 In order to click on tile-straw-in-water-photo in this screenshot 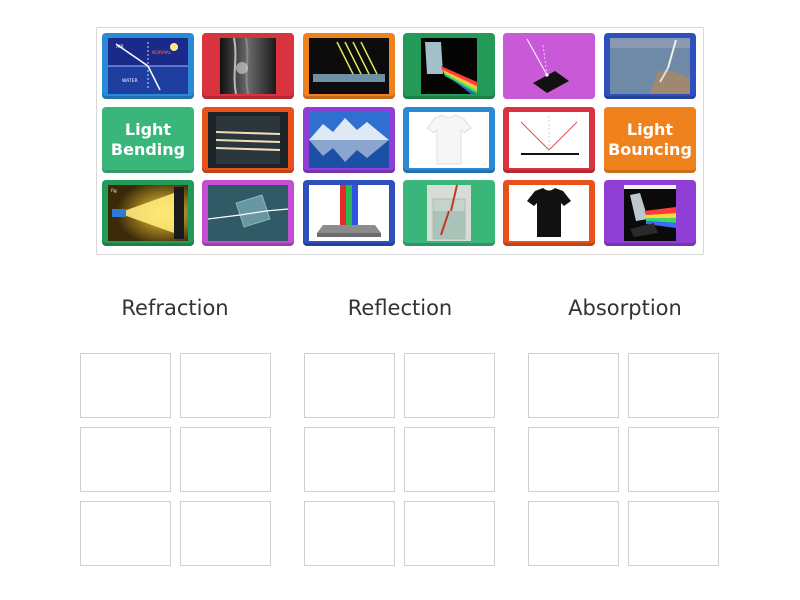, I will do `click(650, 66)`.